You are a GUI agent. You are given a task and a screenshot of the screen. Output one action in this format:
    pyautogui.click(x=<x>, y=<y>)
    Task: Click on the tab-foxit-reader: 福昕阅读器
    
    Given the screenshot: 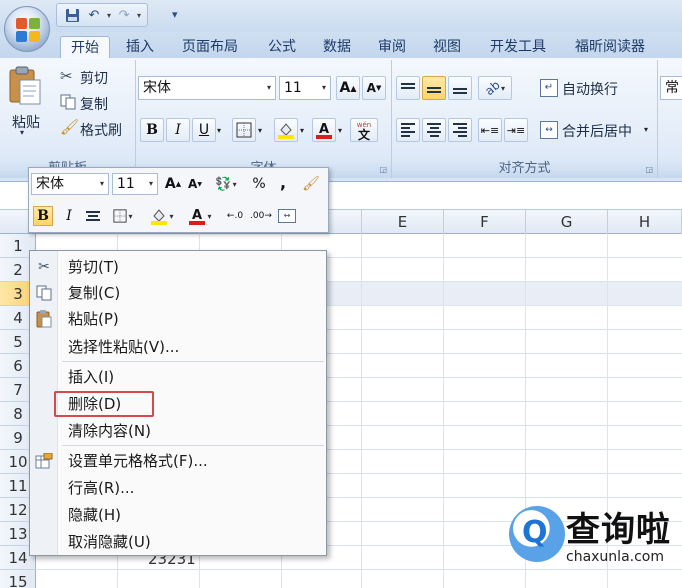 What is the action you would take?
    pyautogui.click(x=610, y=47)
    